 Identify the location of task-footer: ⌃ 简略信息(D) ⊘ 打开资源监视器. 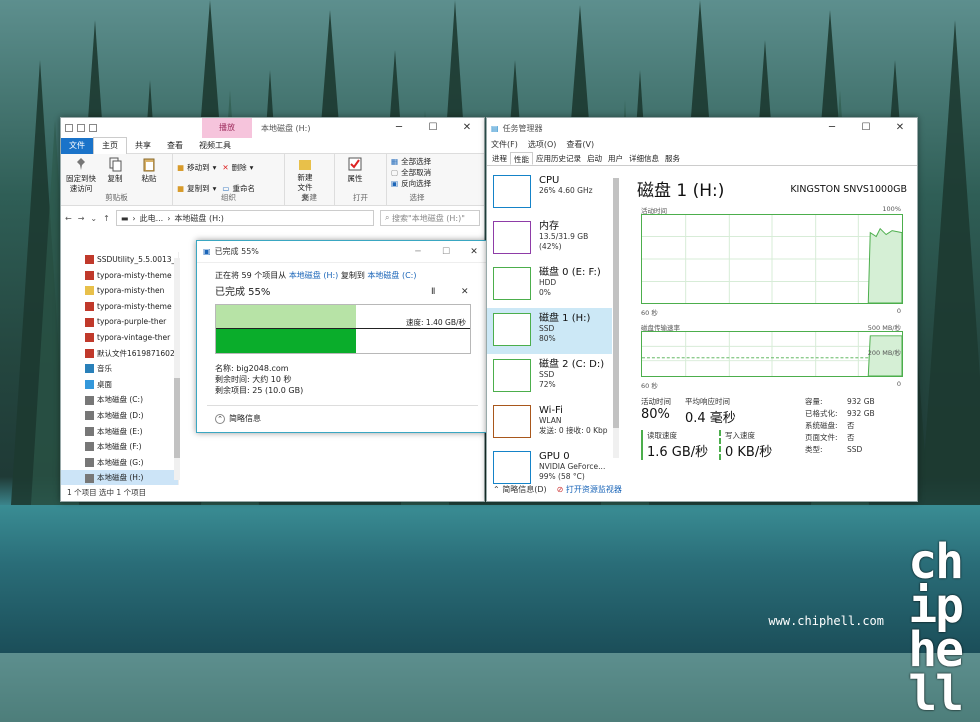
(557, 489).